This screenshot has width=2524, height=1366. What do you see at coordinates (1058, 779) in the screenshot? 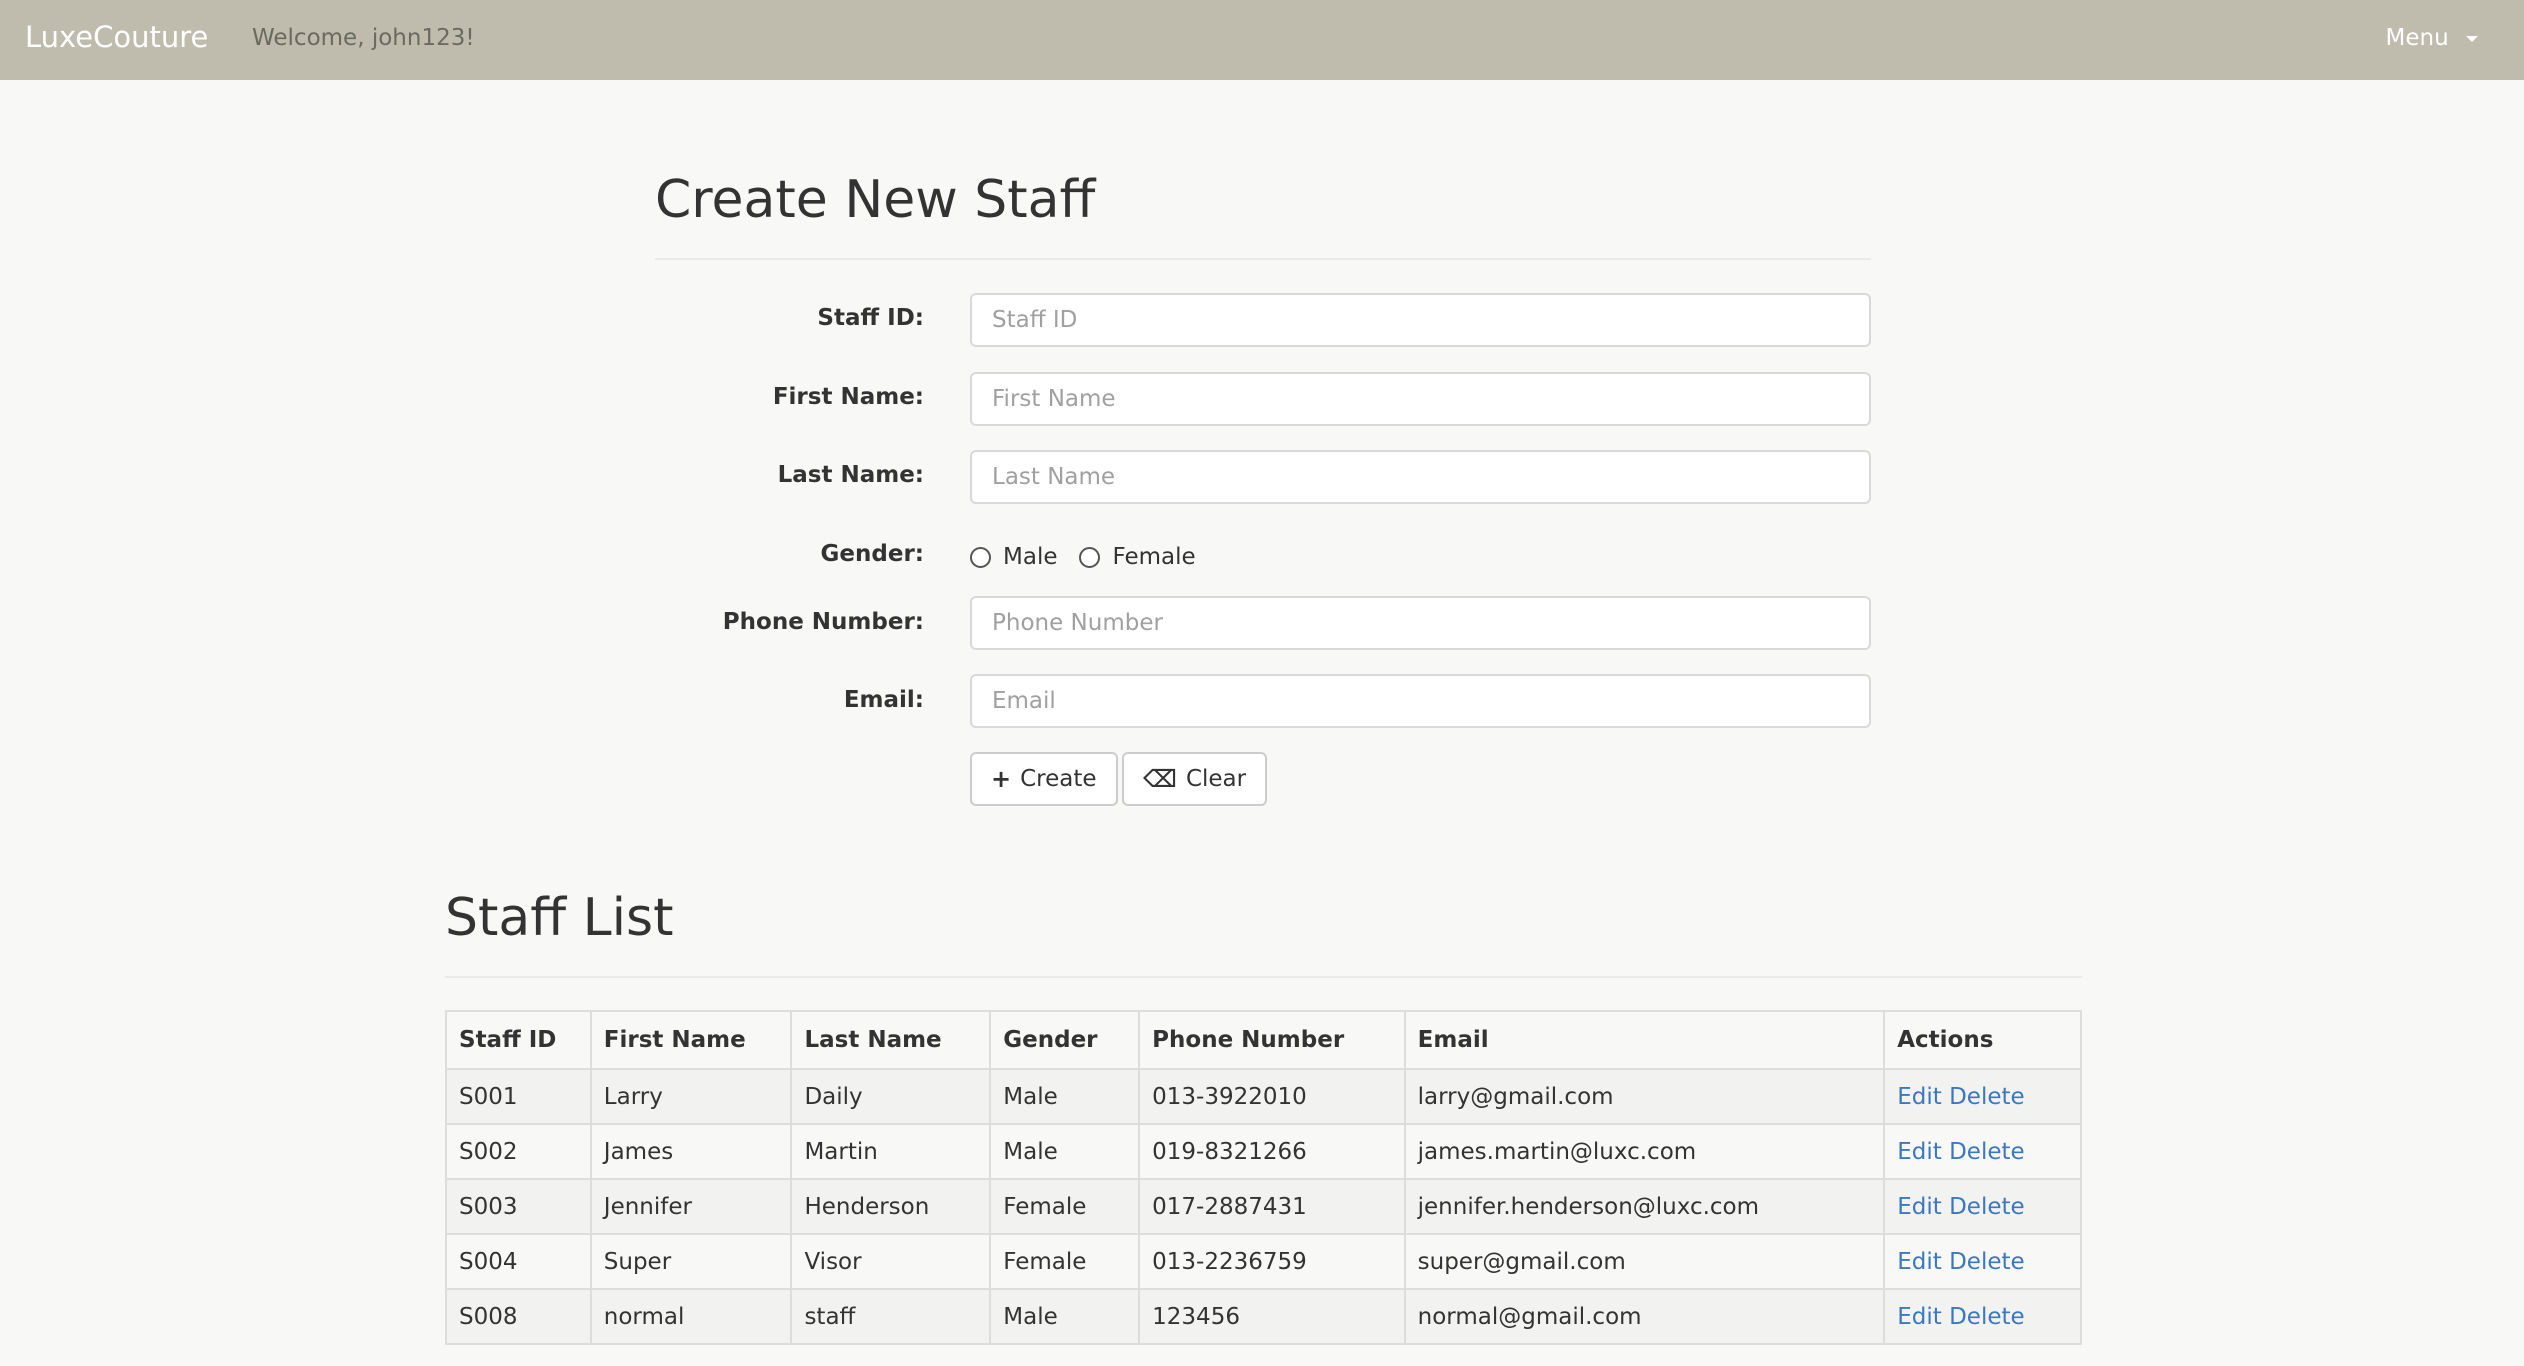
I see `create-button-label: Create` at bounding box center [1058, 779].